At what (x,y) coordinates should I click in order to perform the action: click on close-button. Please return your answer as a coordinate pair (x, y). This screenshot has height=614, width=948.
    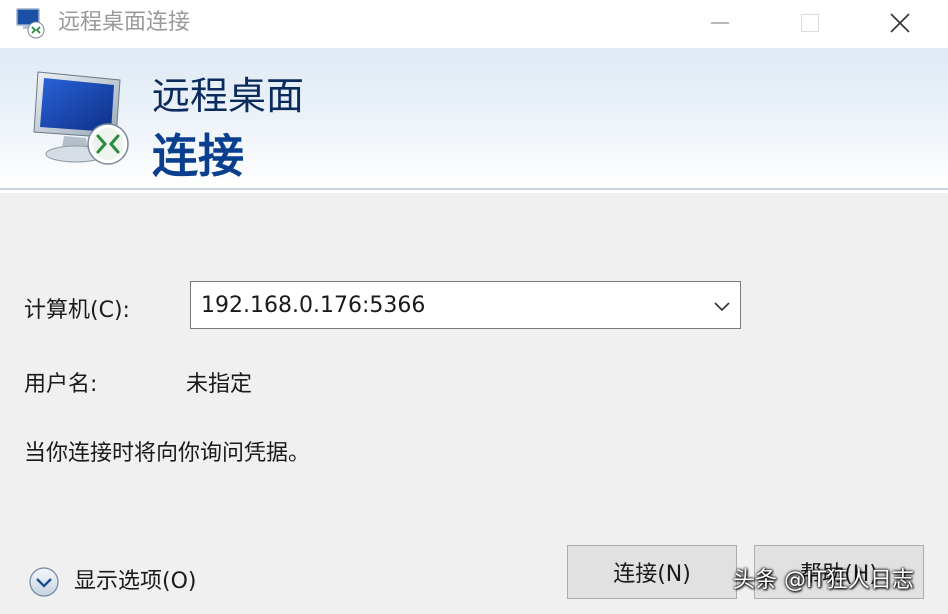
    Looking at the image, I should click on (900, 23).